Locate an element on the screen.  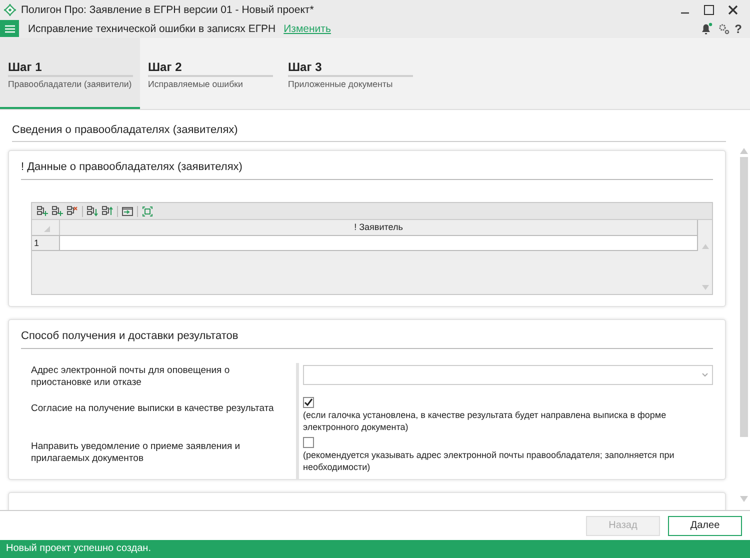
import-icon is located at coordinates (127, 211).